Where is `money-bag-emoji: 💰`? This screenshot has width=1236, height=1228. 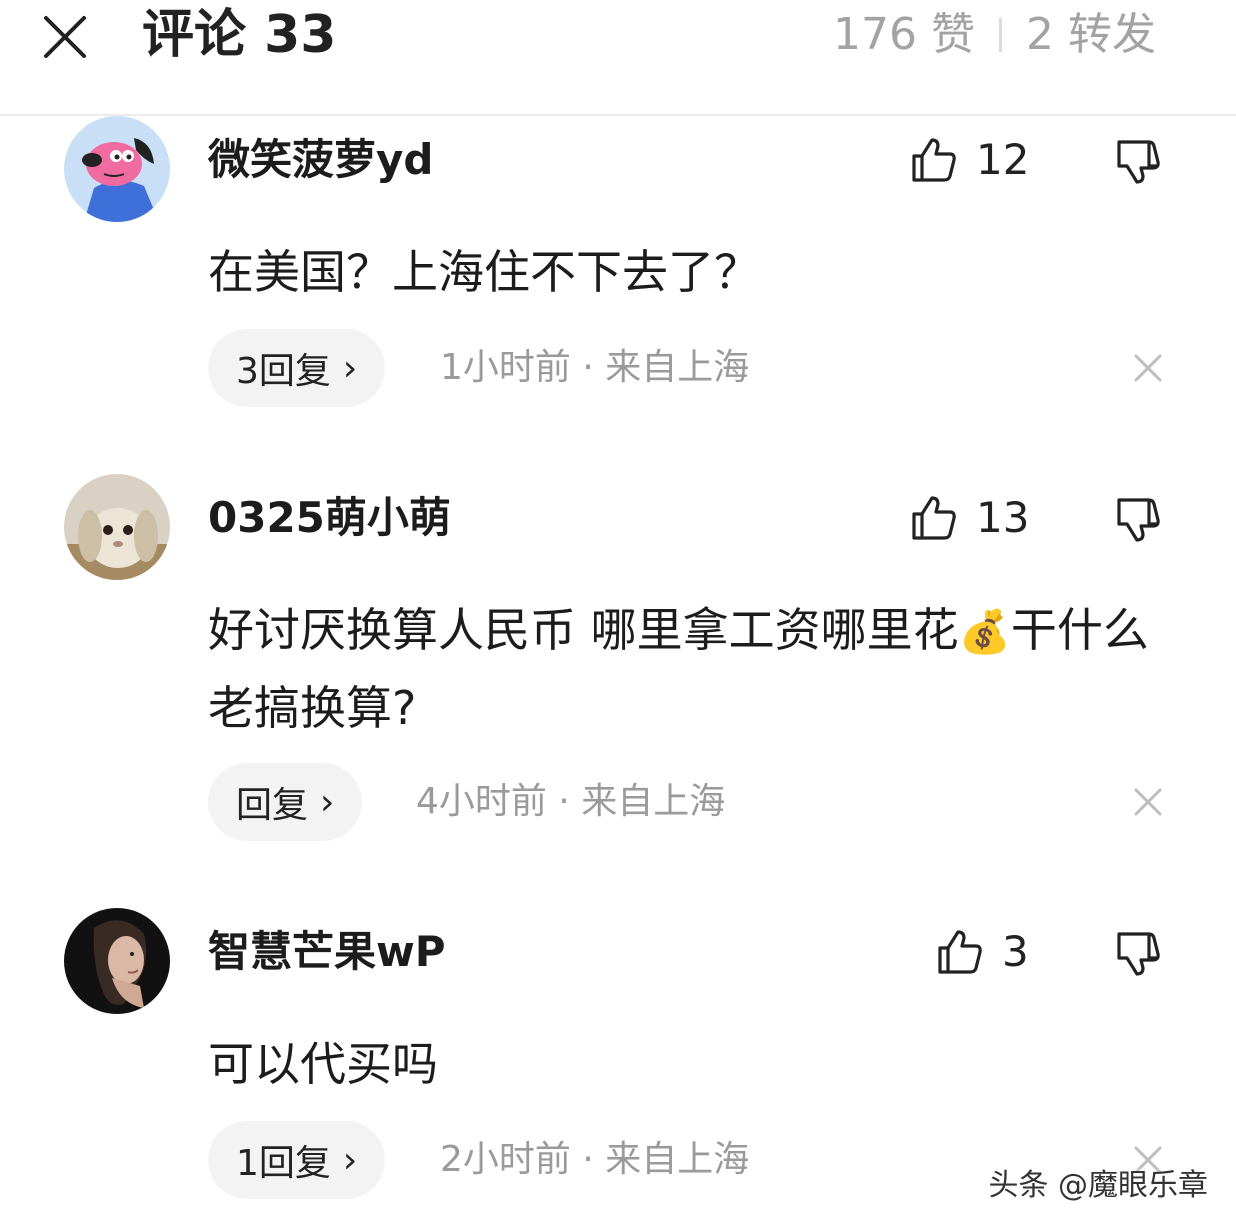
money-bag-emoji: 💰 is located at coordinates (984, 631).